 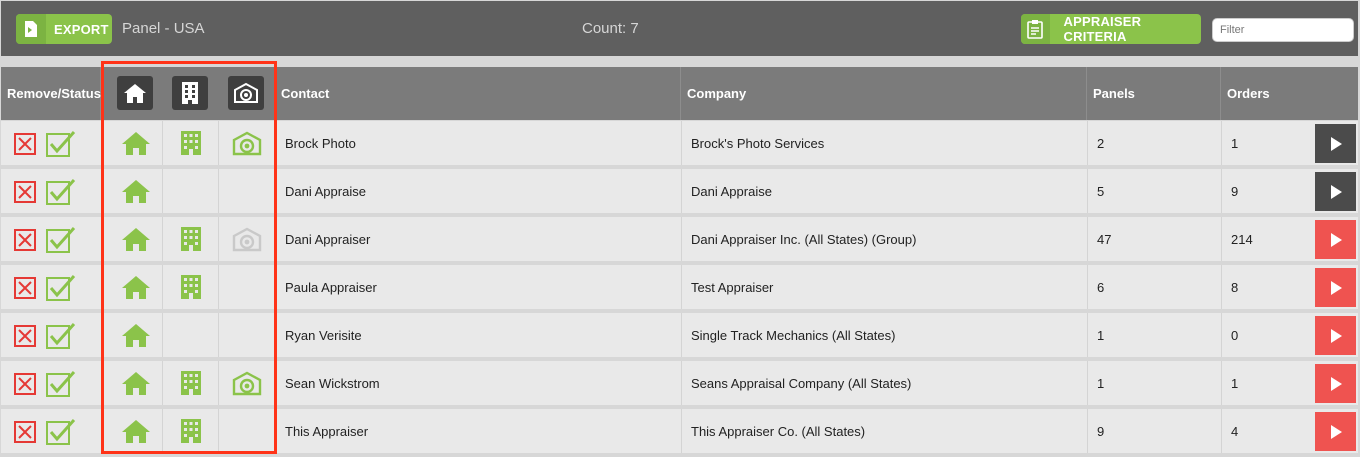 What do you see at coordinates (327, 431) in the screenshot?
I see `contact-cell: This Appraiser` at bounding box center [327, 431].